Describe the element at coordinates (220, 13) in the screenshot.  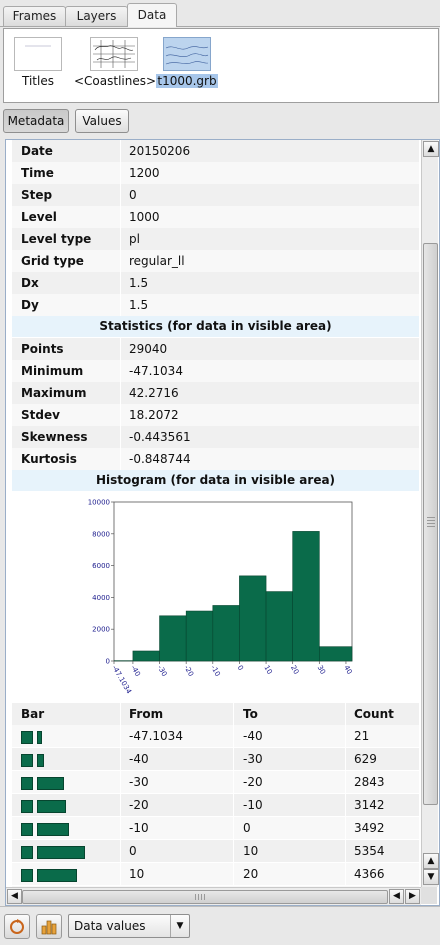
I see `tab-bar: Frames Layers Data` at that location.